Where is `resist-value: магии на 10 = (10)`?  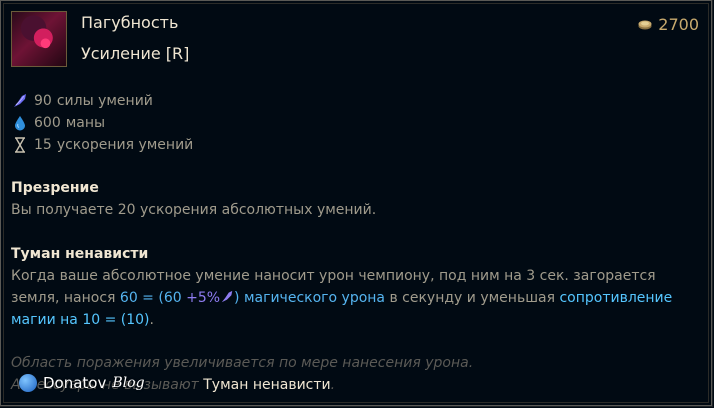
resist-value: магии на 10 = (10) is located at coordinates (80, 320).